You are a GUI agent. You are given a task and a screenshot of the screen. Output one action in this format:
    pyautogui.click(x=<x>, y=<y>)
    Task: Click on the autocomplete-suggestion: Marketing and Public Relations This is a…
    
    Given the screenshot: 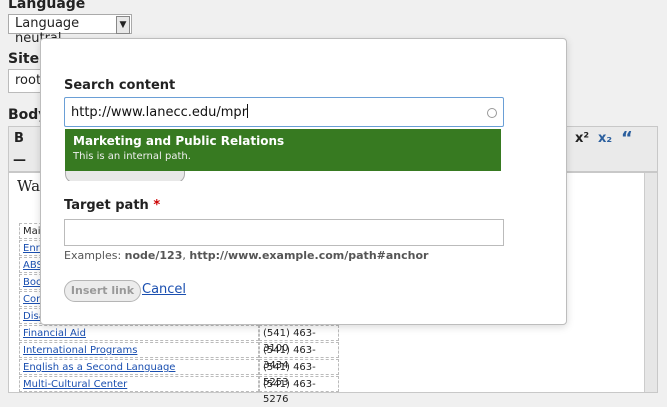 What is the action you would take?
    pyautogui.click(x=283, y=150)
    